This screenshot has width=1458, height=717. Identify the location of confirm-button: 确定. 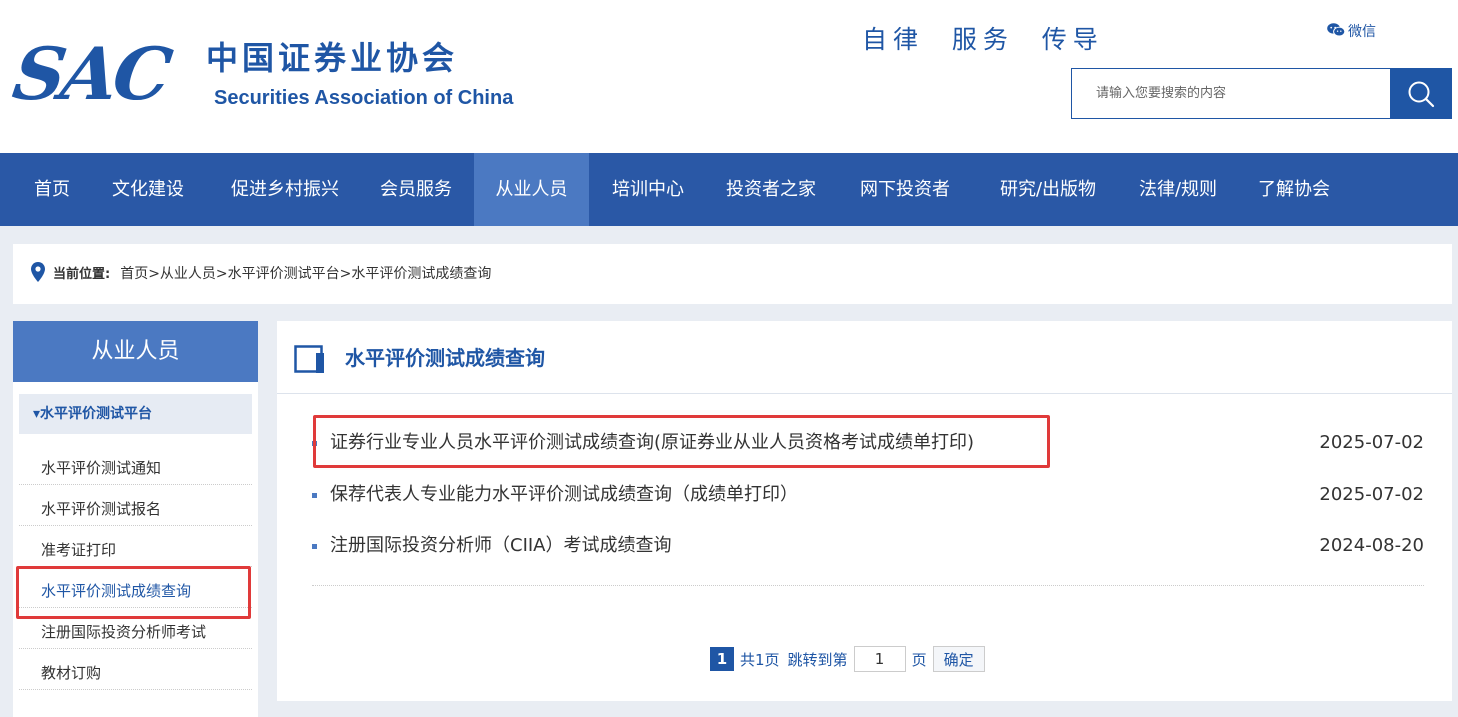
(958, 659).